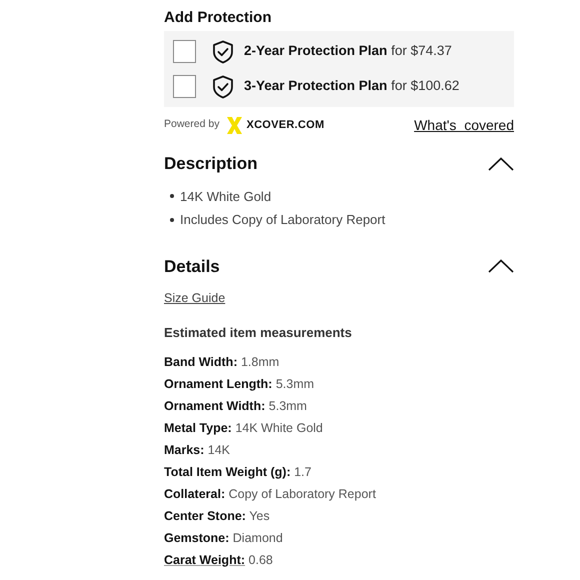 This screenshot has width=580, height=580. Describe the element at coordinates (198, 450) in the screenshot. I see `detail-row-text: Marks: 14K` at that location.